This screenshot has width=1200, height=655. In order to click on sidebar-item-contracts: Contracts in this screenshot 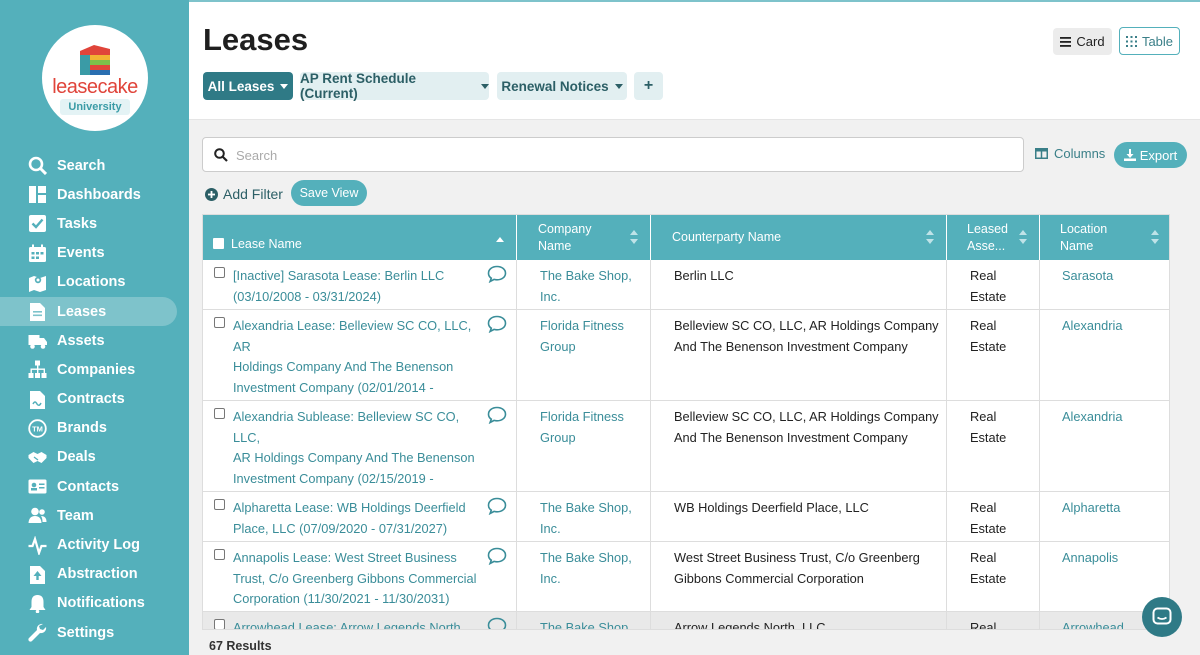, I will do `click(94, 399)`.